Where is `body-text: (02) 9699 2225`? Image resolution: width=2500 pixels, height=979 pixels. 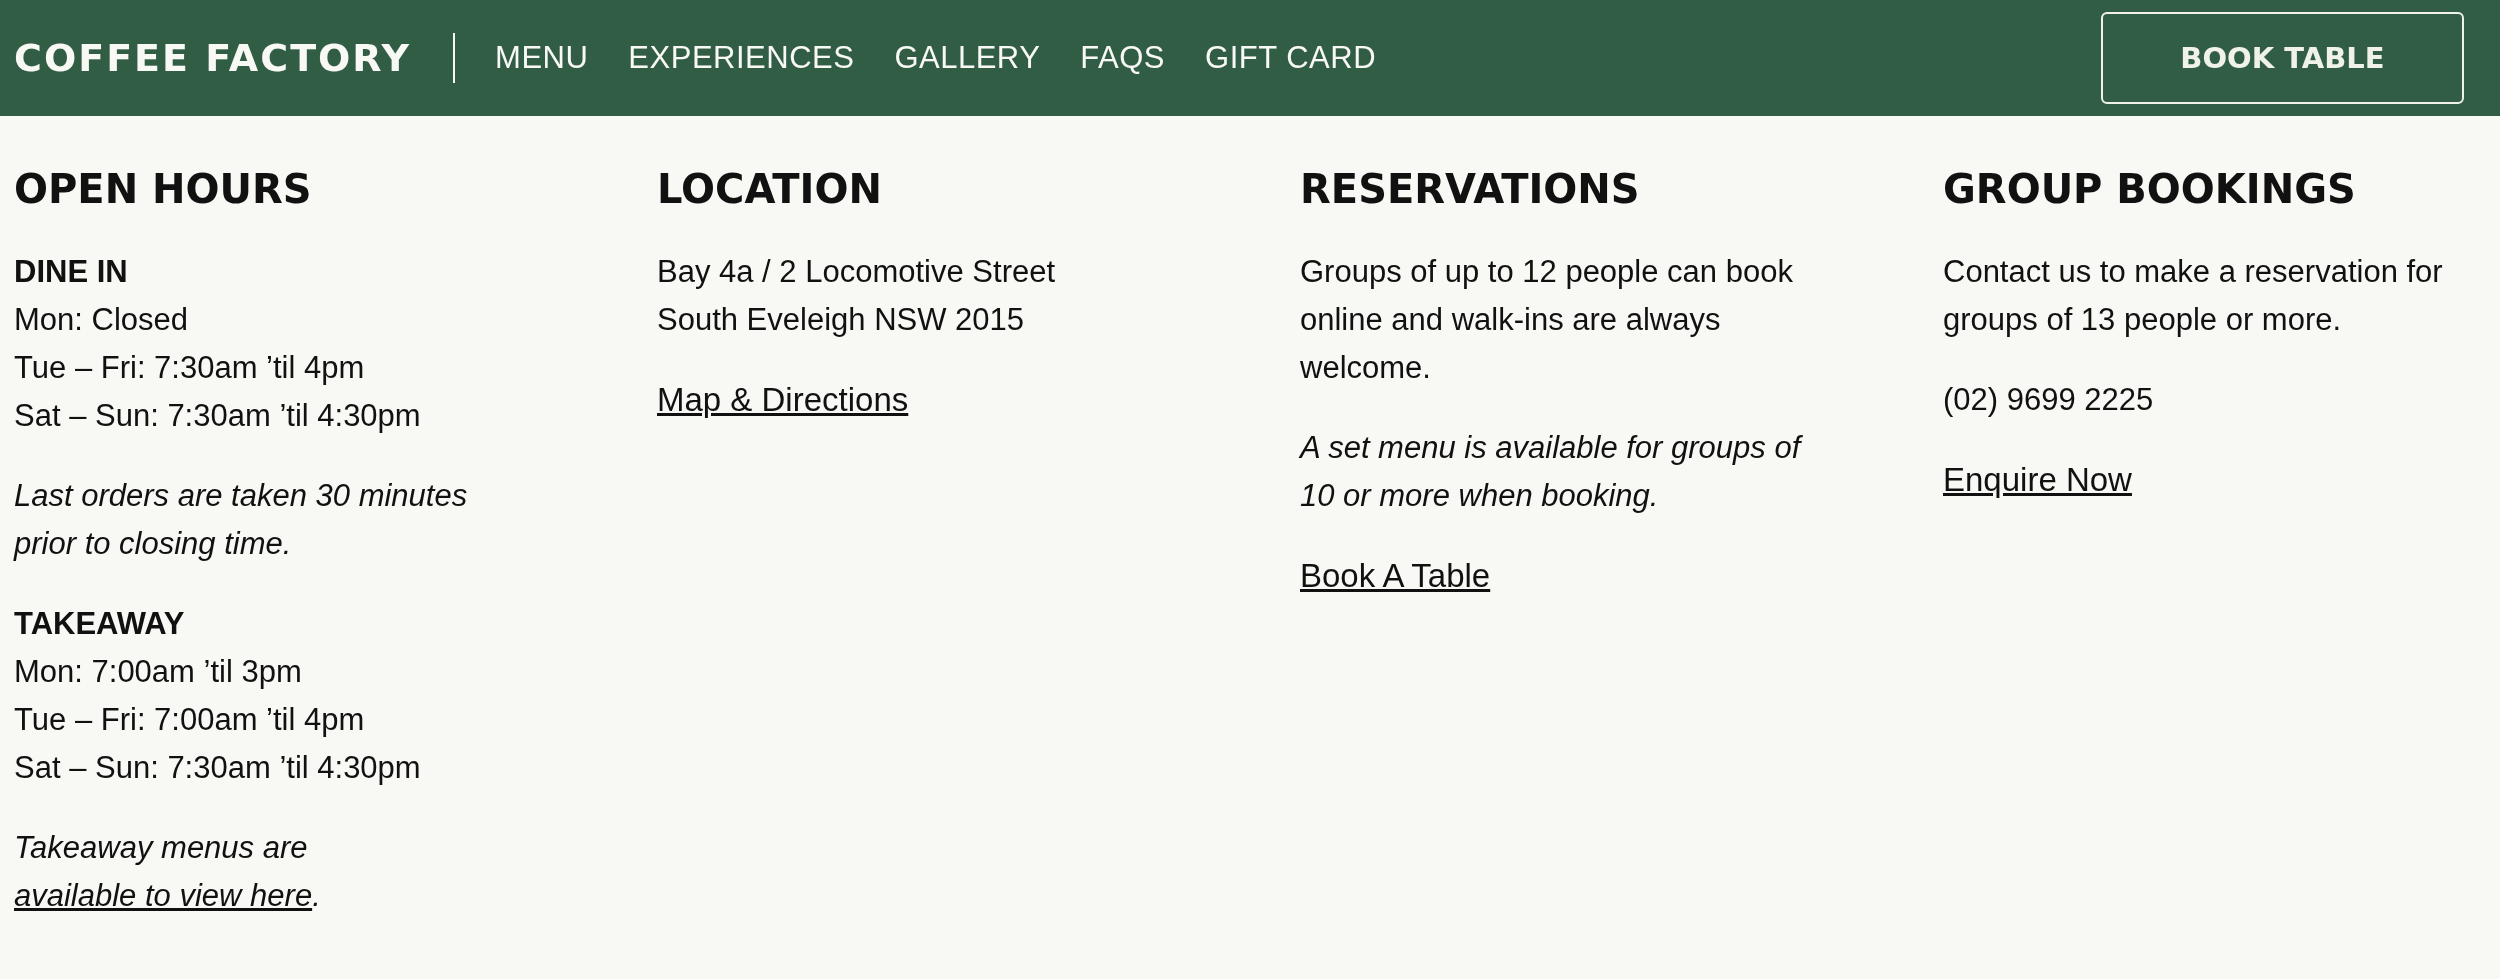 body-text: (02) 9699 2225 is located at coordinates (2049, 400).